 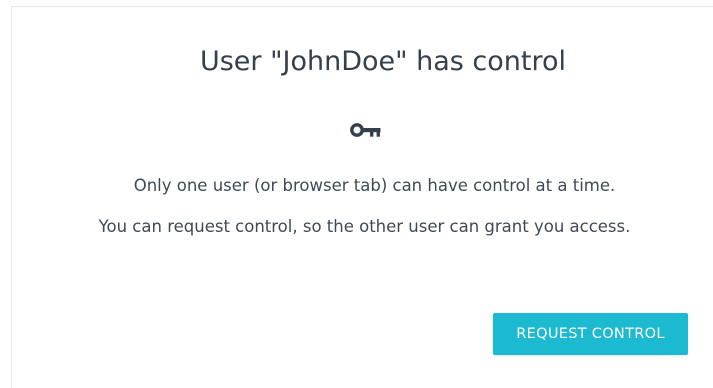 I want to click on key-icon, so click(x=366, y=130).